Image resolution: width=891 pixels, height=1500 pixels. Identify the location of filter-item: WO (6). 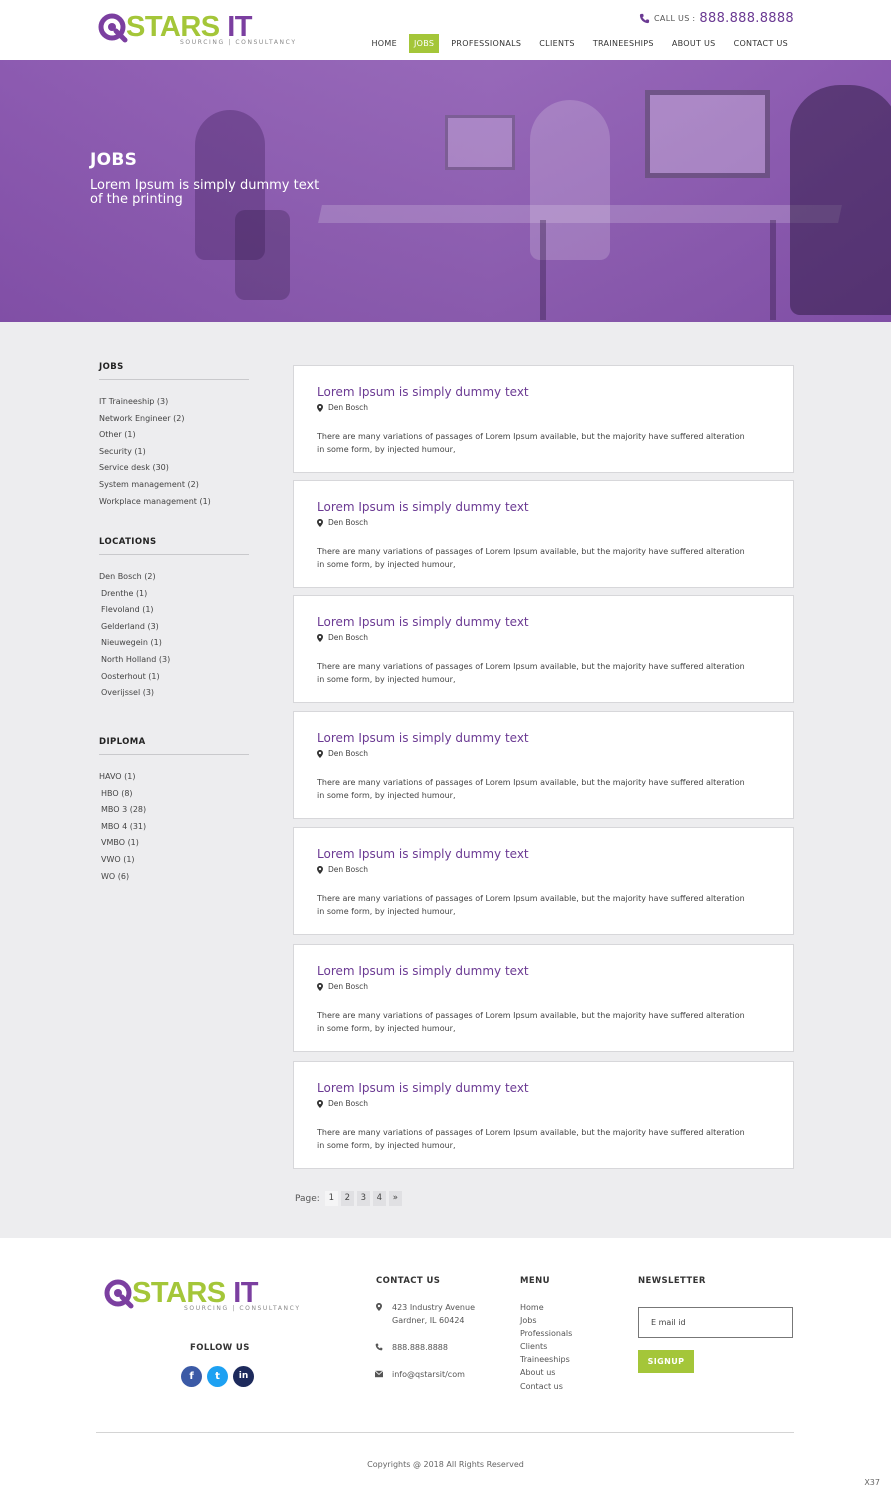
(174, 877).